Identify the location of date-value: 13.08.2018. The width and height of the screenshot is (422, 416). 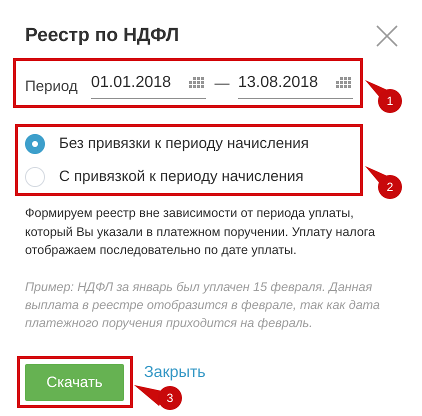
(278, 83).